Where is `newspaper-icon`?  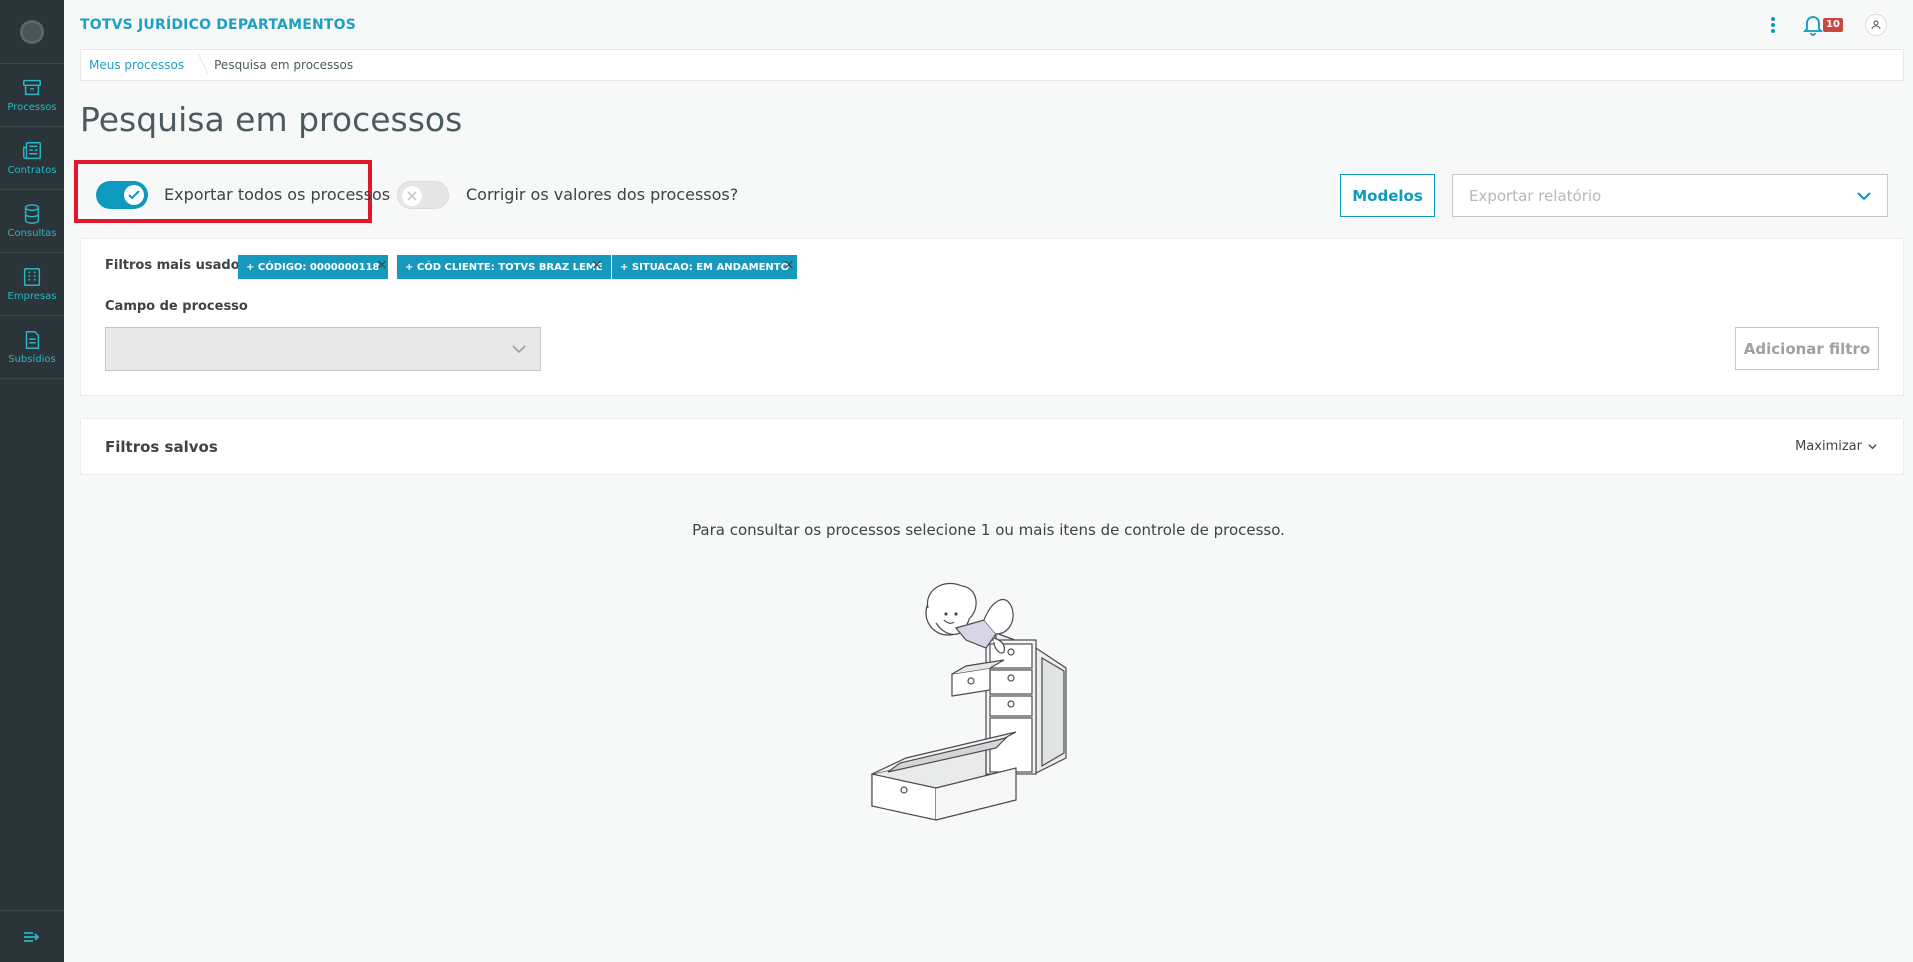
newspaper-icon is located at coordinates (32, 151).